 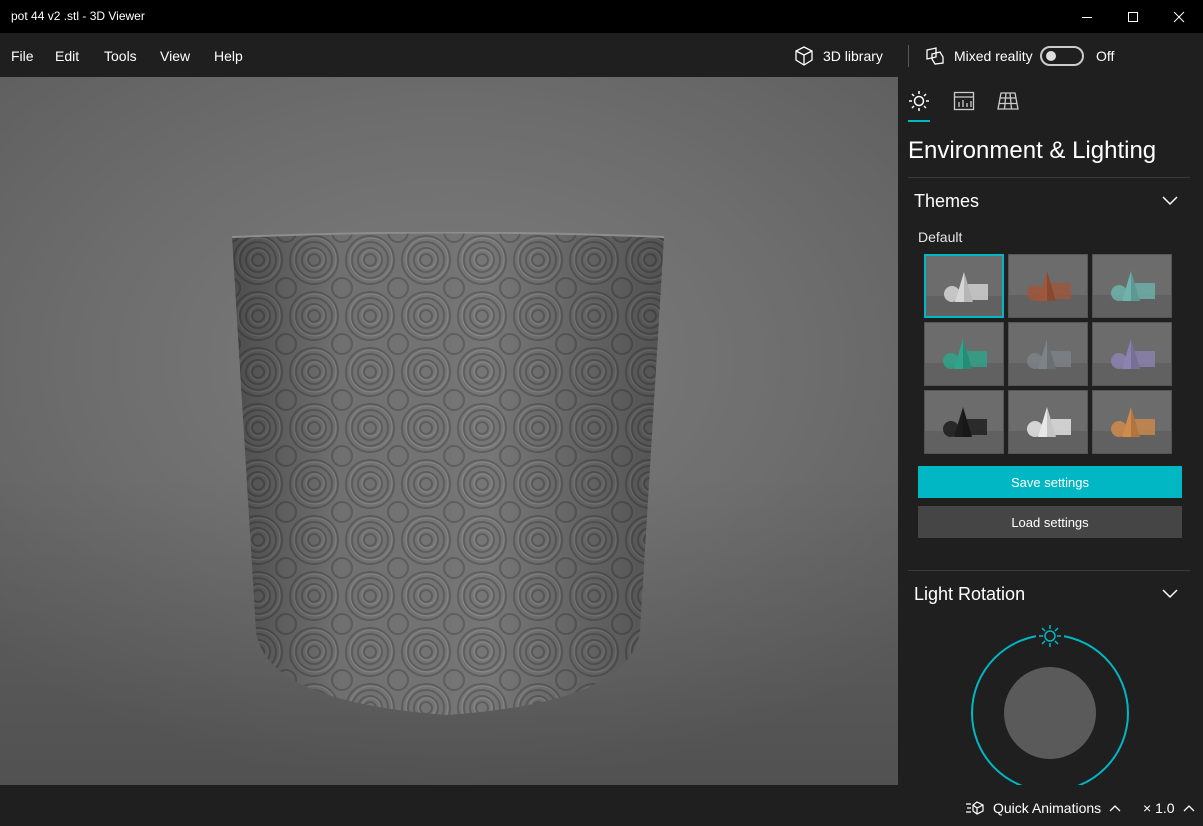 I want to click on tab-stats, so click(x=964, y=101).